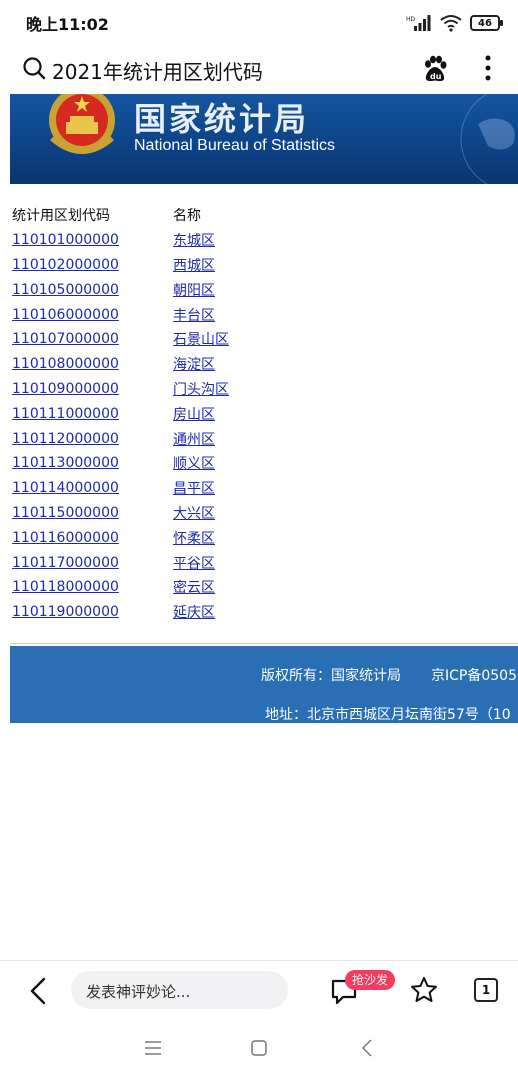  Describe the element at coordinates (65, 290) in the screenshot. I see `code-link: 110105000000` at that location.